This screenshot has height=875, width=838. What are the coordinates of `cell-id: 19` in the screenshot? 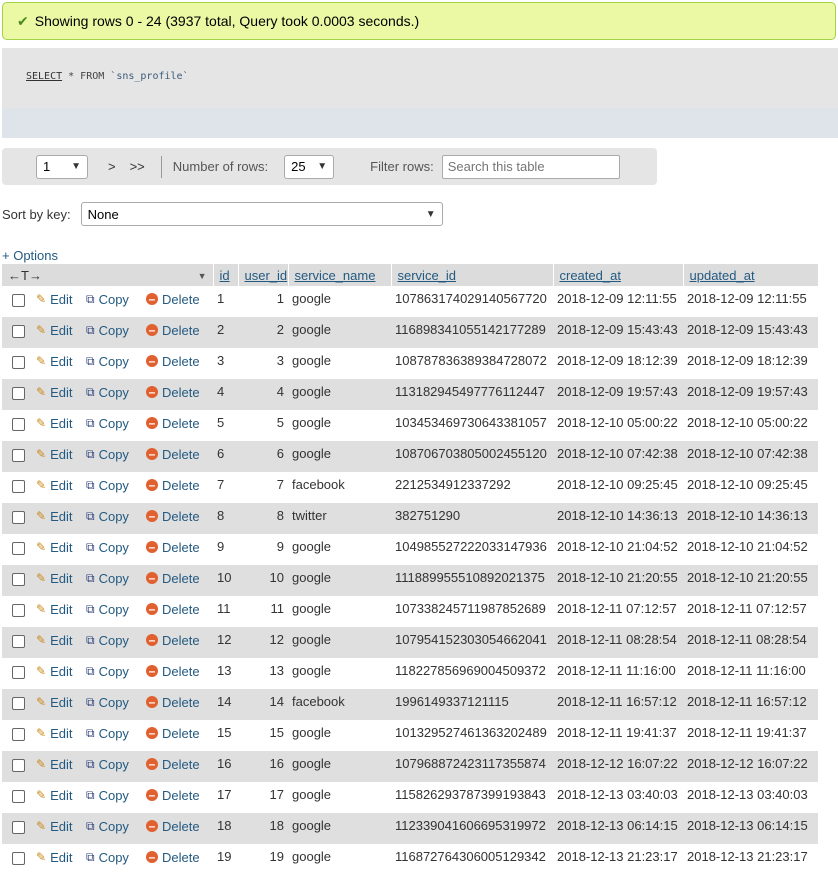 It's located at (225, 859).